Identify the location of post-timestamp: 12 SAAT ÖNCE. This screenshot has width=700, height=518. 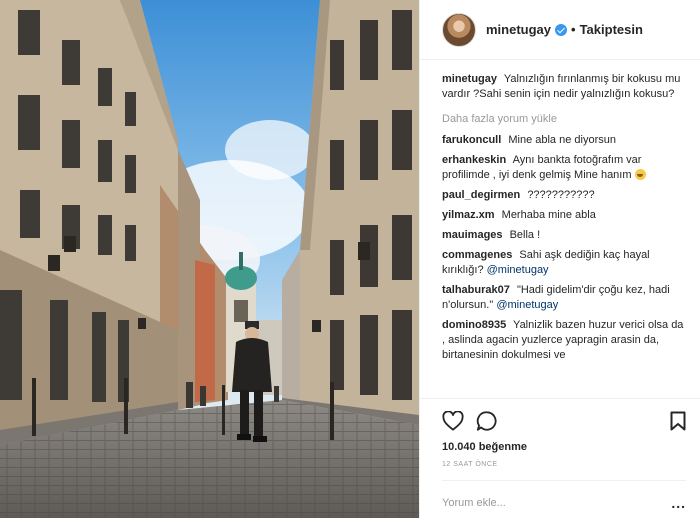
(470, 464).